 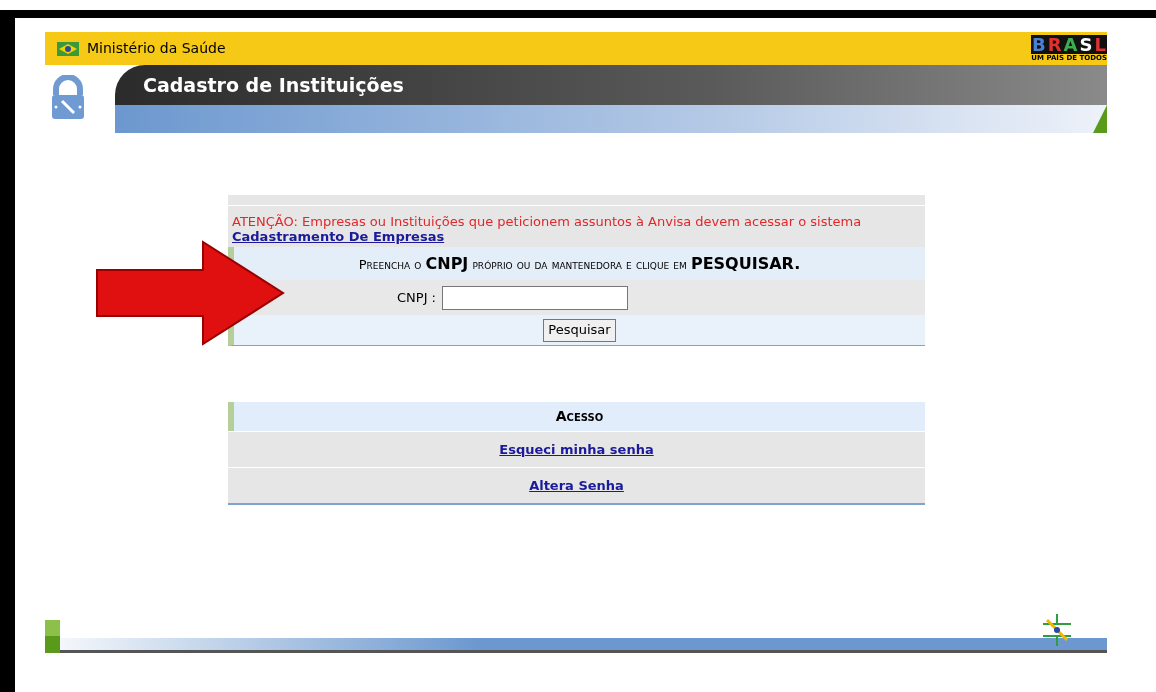 I want to click on ministry-name: Ministério da Saúde, so click(x=156, y=48).